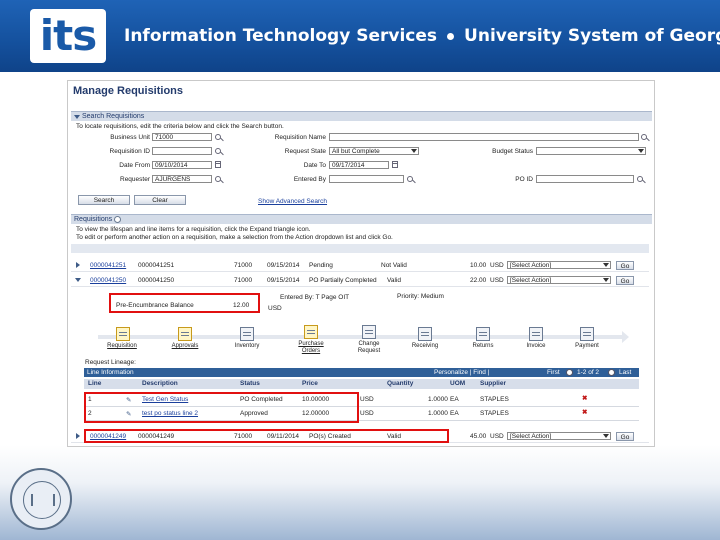  What do you see at coordinates (478, 436) in the screenshot?
I see `amount: 45.00` at bounding box center [478, 436].